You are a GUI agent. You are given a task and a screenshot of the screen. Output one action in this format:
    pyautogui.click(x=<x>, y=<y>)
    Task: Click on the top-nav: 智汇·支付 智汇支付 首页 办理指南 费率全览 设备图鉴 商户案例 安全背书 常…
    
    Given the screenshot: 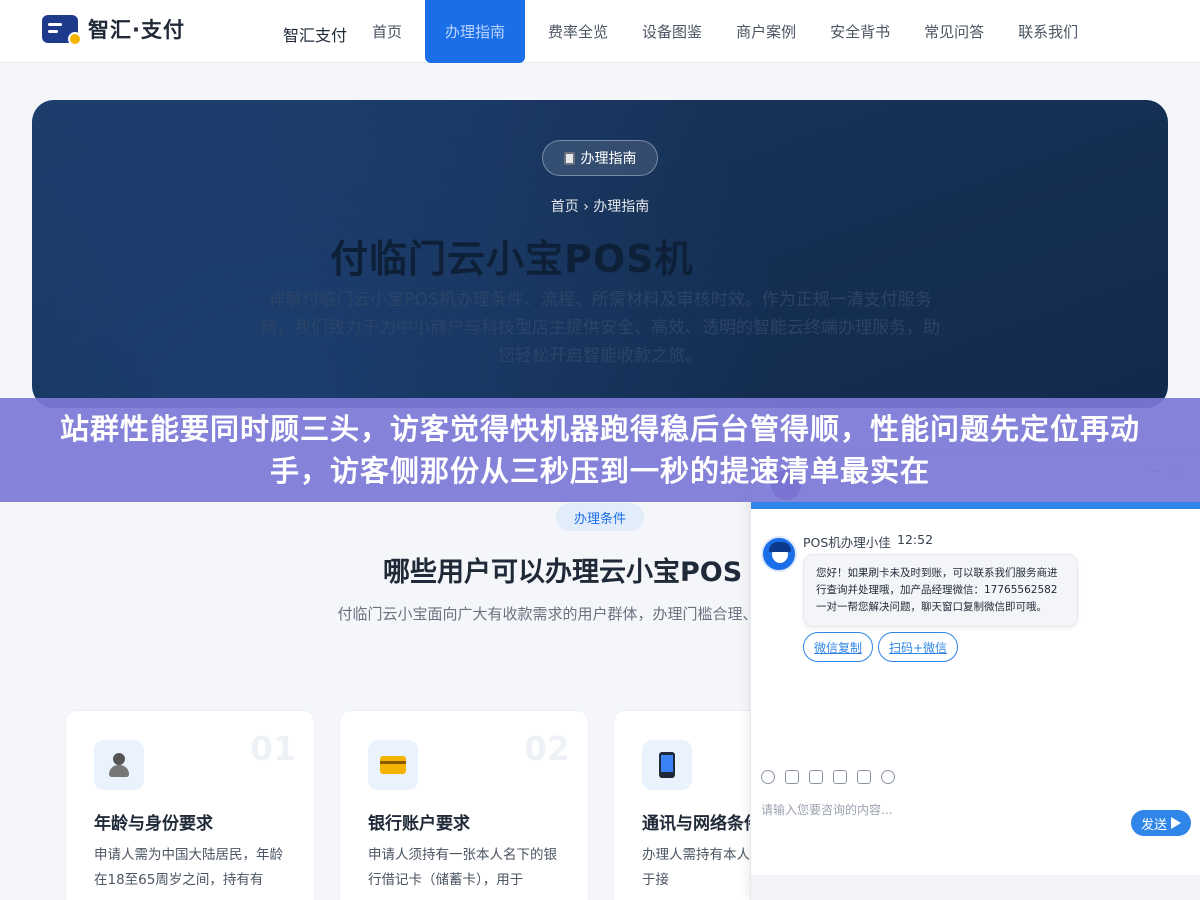 What is the action you would take?
    pyautogui.click(x=600, y=31)
    